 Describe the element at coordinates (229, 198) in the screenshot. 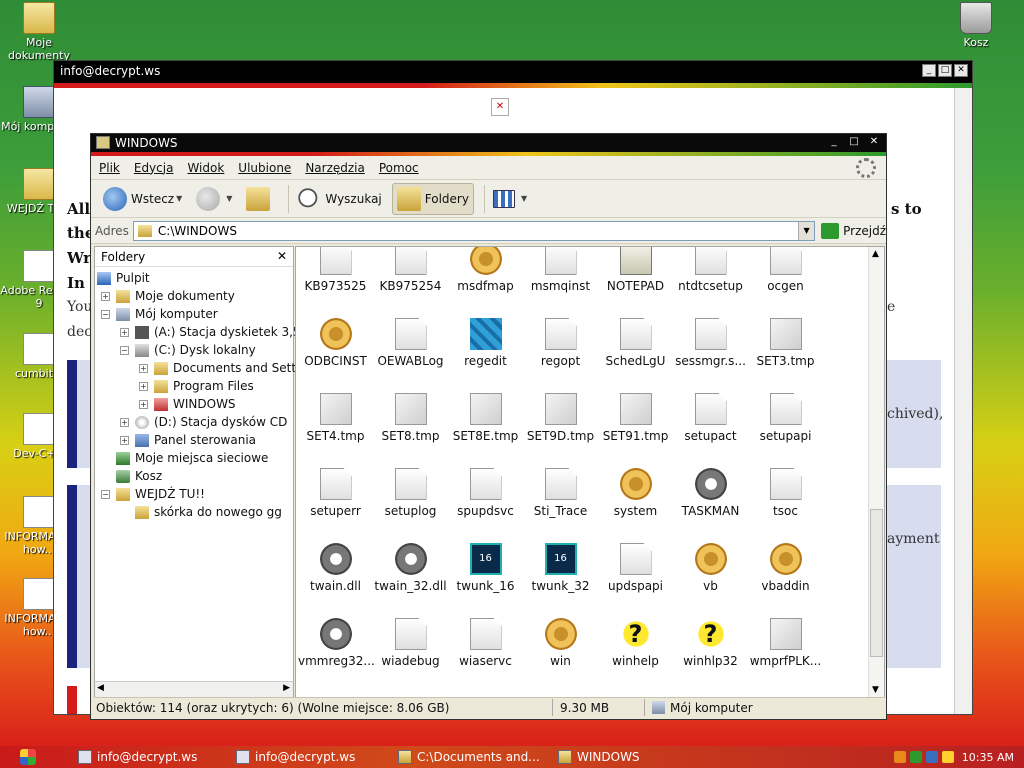

I see `forward-dropdown-icon: ▼` at that location.